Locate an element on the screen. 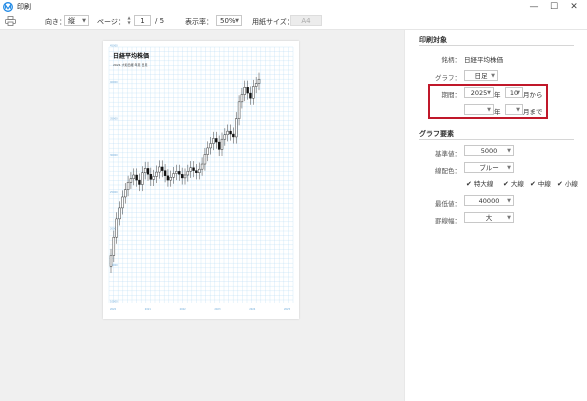  period-highlight-box is located at coordinates (488, 101).